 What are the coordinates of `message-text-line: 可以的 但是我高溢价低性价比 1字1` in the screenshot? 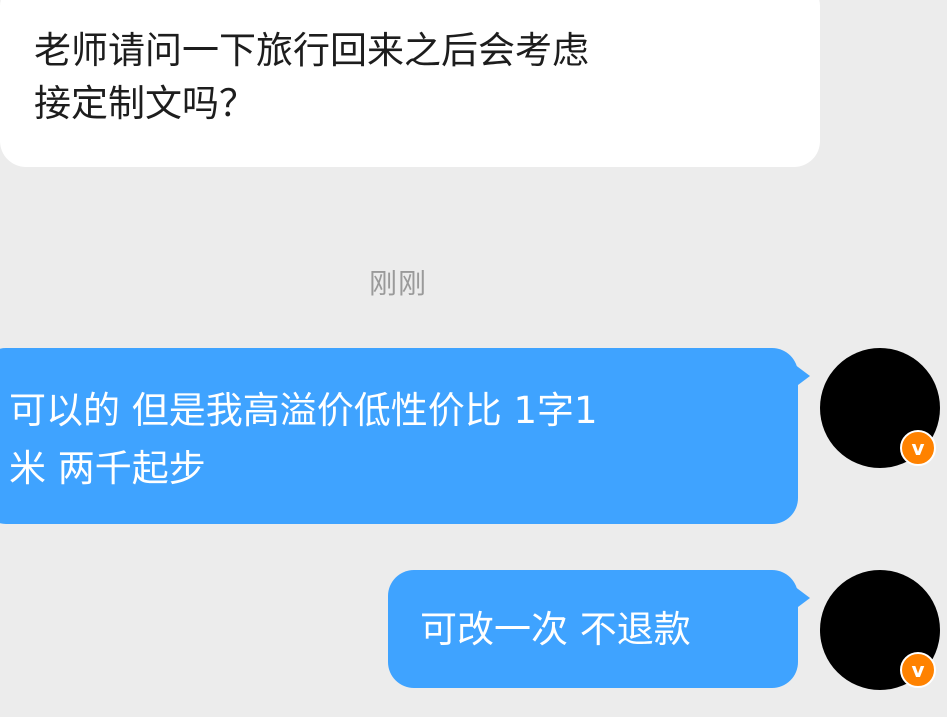 It's located at (303, 410).